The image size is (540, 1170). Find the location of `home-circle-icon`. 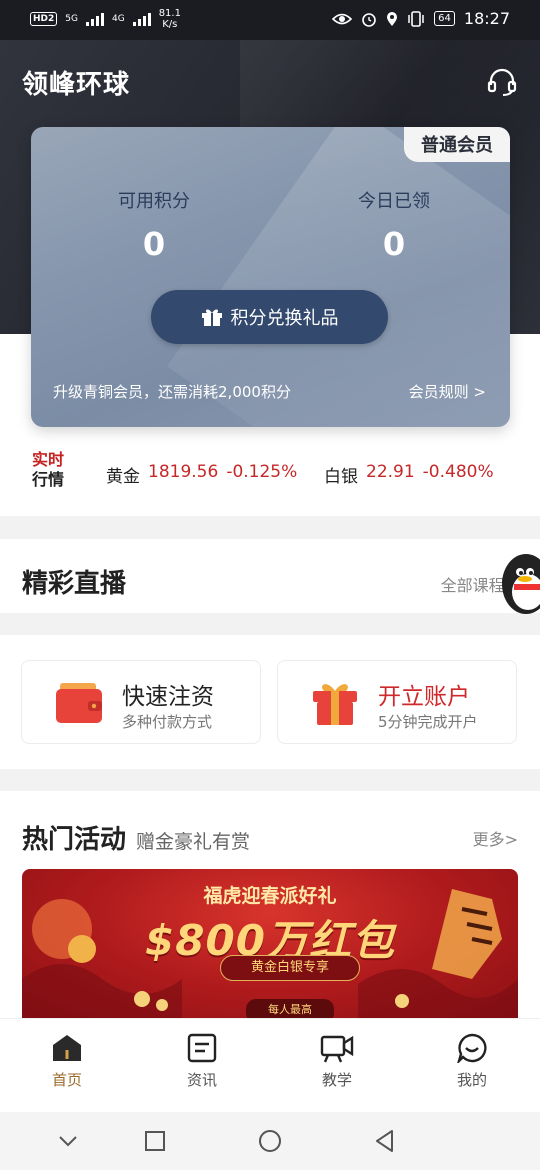

home-circle-icon is located at coordinates (270, 1141).